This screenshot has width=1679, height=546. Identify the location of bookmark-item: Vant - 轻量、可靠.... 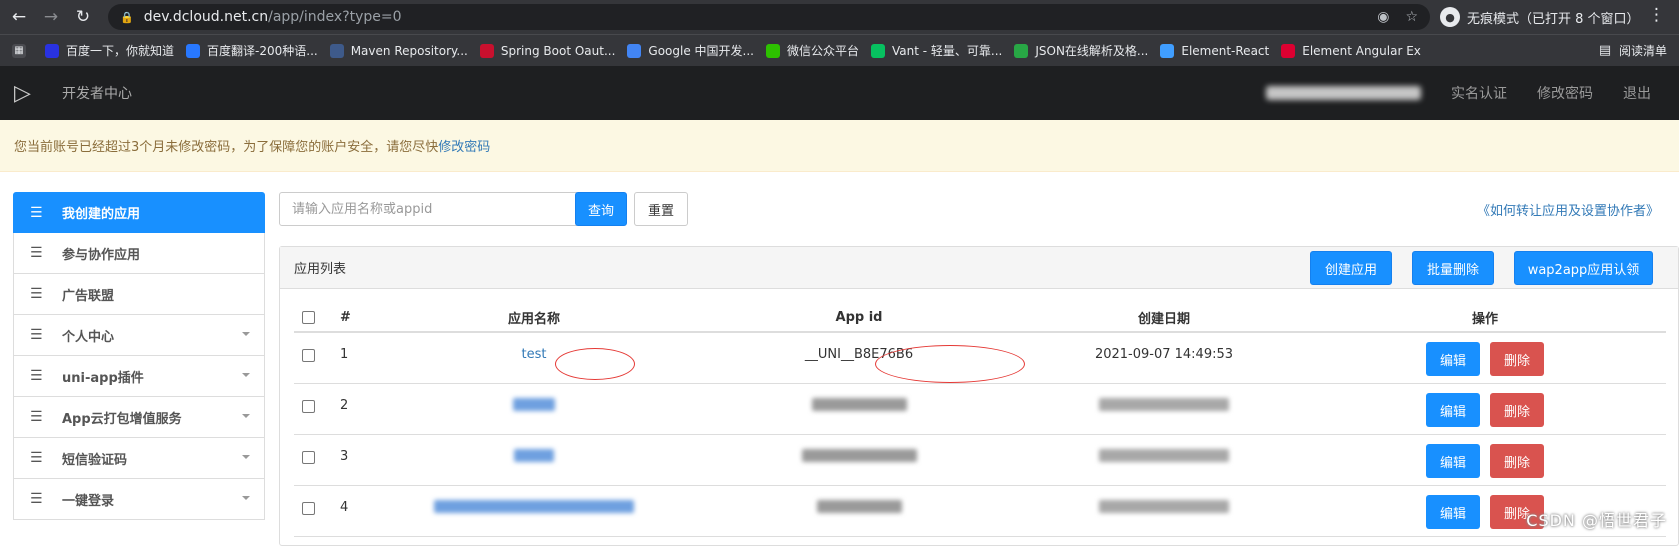
(936, 50).